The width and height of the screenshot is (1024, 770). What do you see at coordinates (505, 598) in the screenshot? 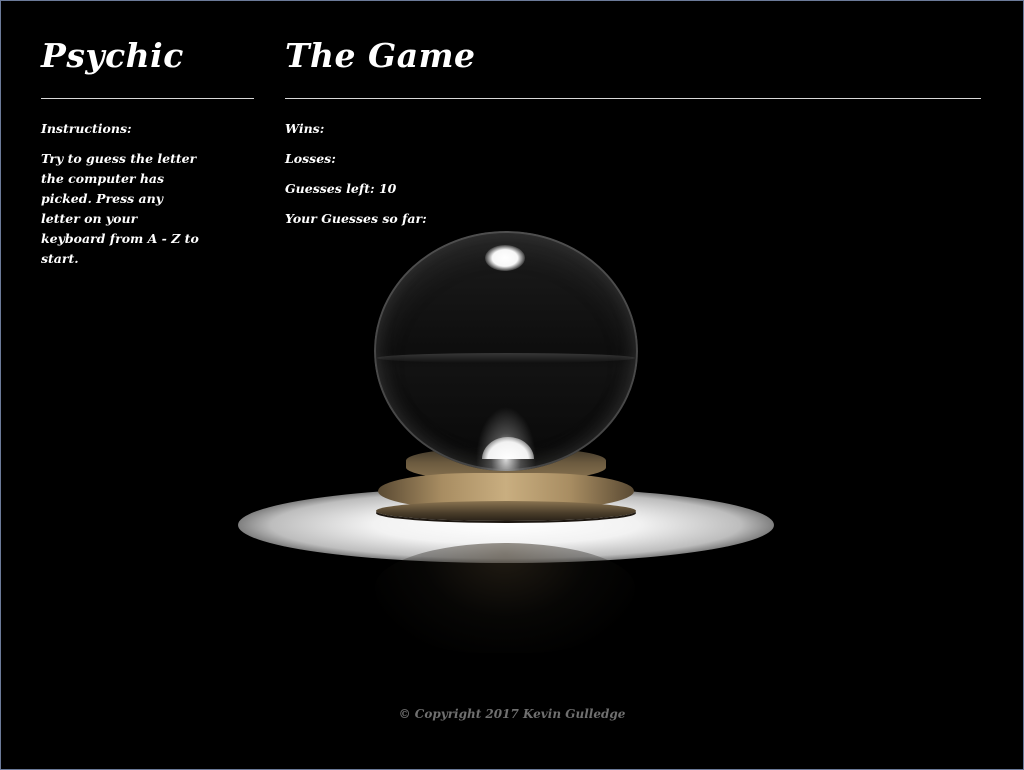
I see `ball-reflection` at bounding box center [505, 598].